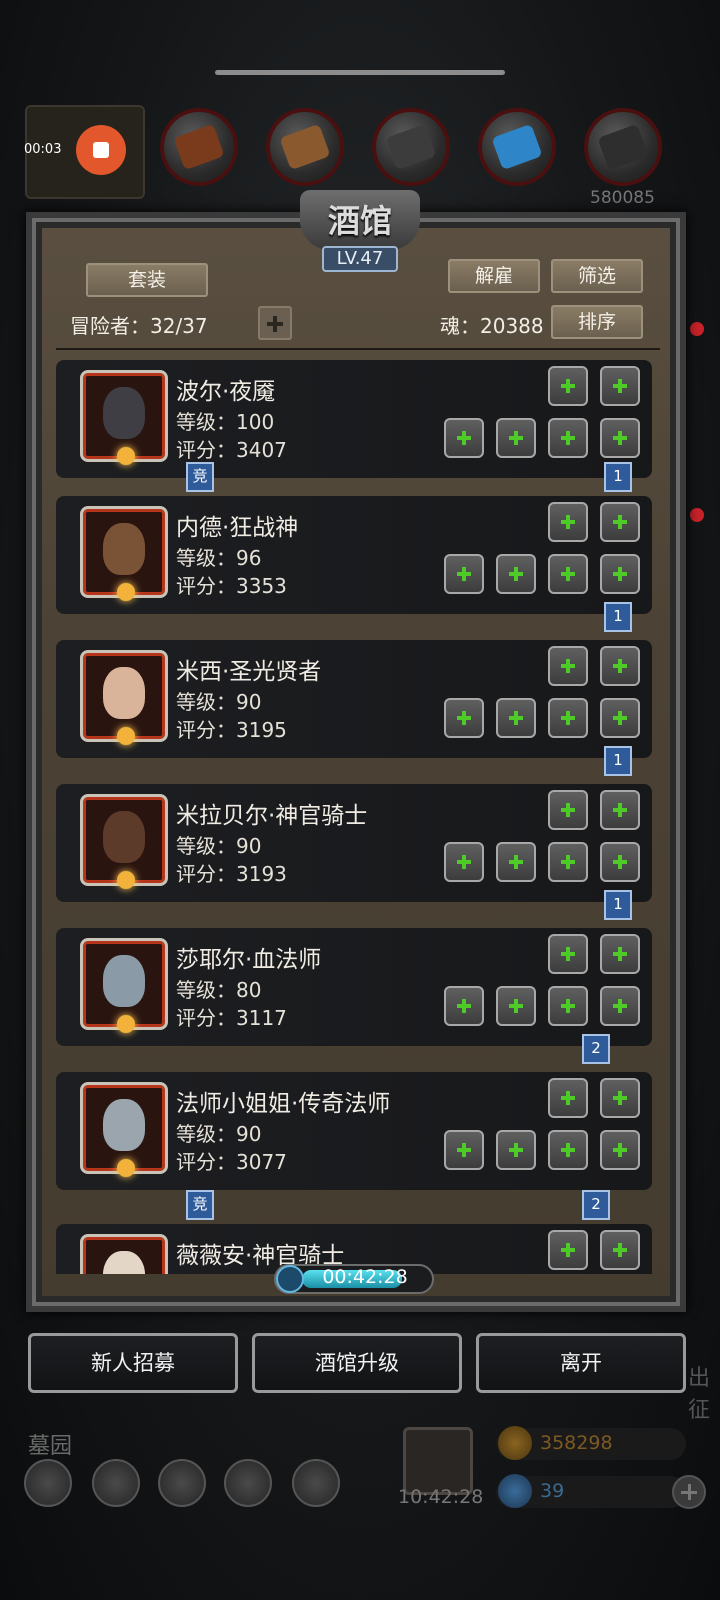  I want to click on quest-icon, so click(182, 1483).